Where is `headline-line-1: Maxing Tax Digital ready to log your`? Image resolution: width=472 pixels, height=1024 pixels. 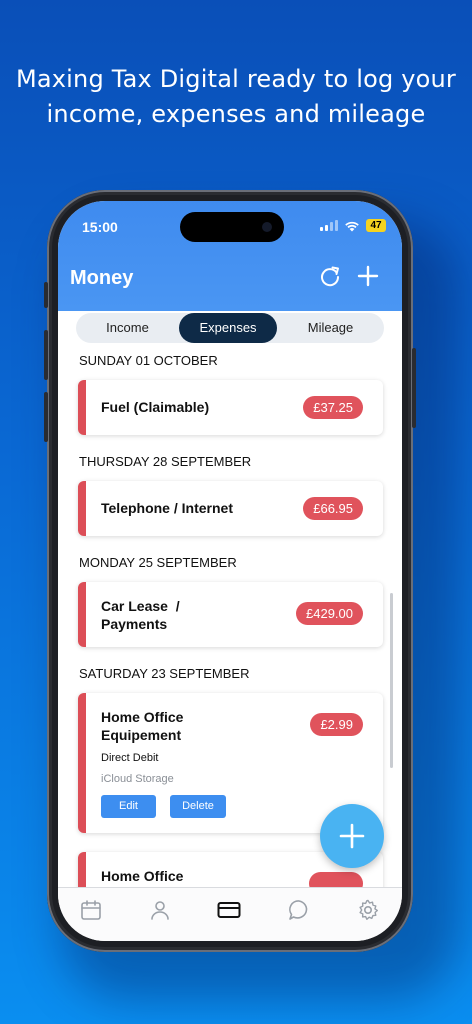
headline-line-1: Maxing Tax Digital ready to log your is located at coordinates (236, 79).